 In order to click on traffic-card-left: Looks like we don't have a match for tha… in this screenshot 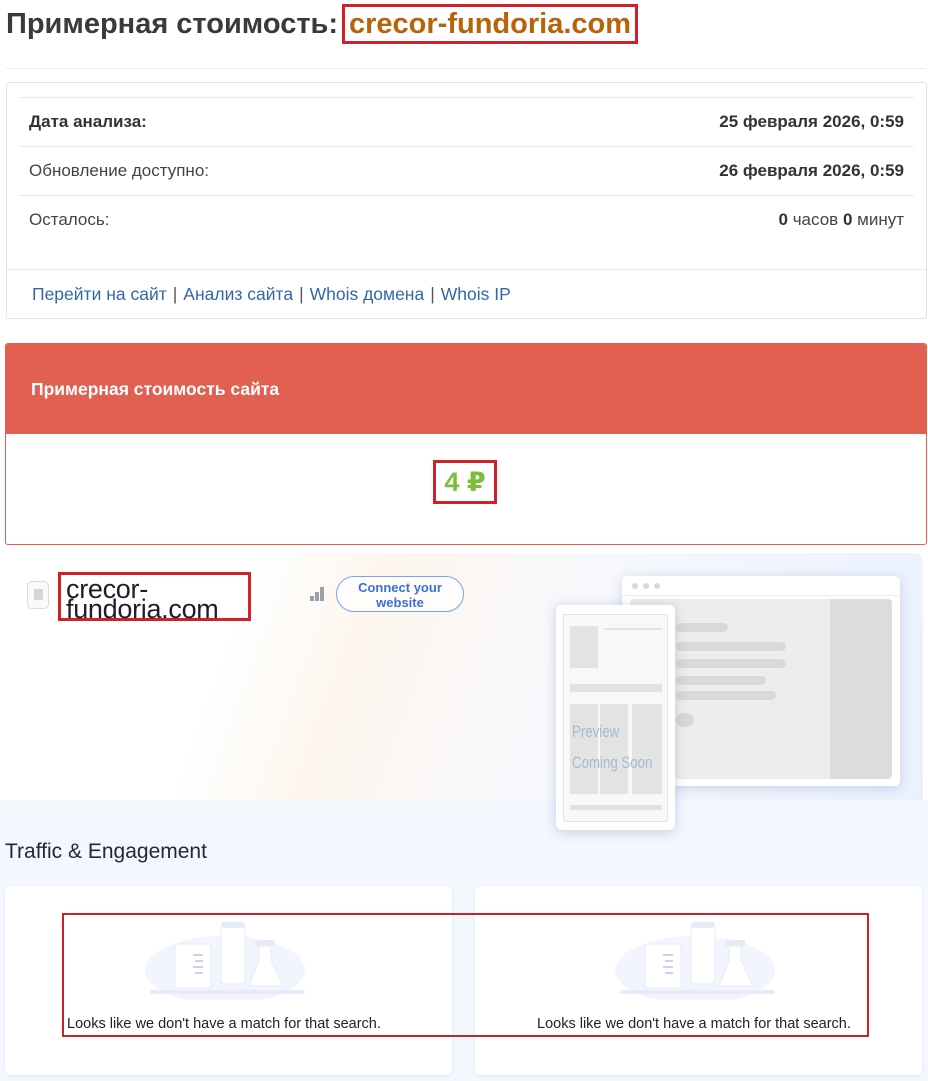, I will do `click(228, 980)`.